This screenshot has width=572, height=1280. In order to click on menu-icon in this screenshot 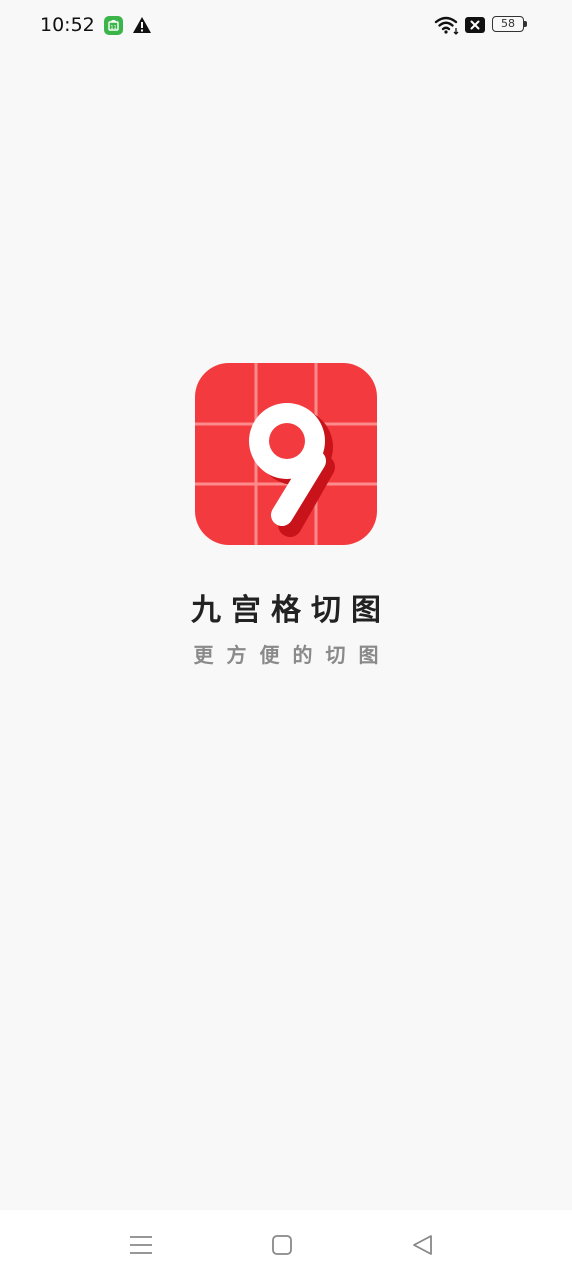, I will do `click(141, 1245)`.